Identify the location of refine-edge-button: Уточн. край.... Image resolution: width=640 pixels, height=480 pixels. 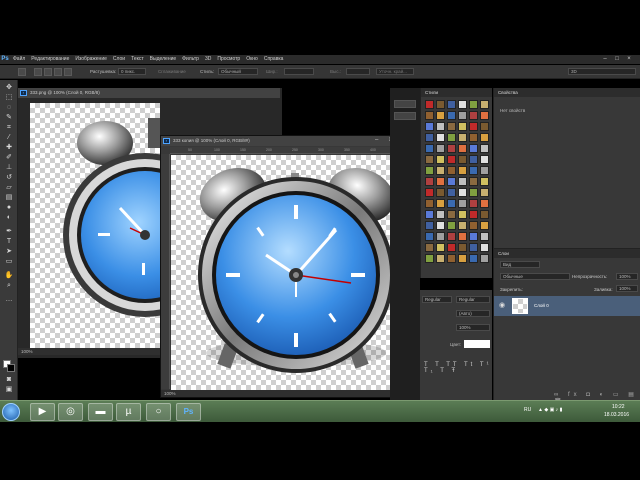
(395, 71).